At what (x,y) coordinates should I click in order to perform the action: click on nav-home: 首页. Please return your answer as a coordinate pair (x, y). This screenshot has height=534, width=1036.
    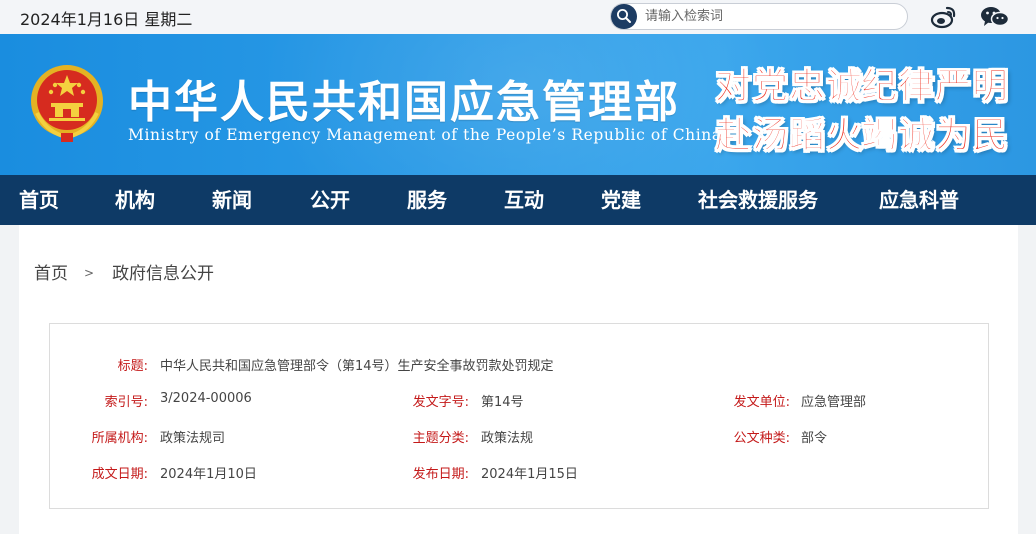
    Looking at the image, I should click on (39, 200).